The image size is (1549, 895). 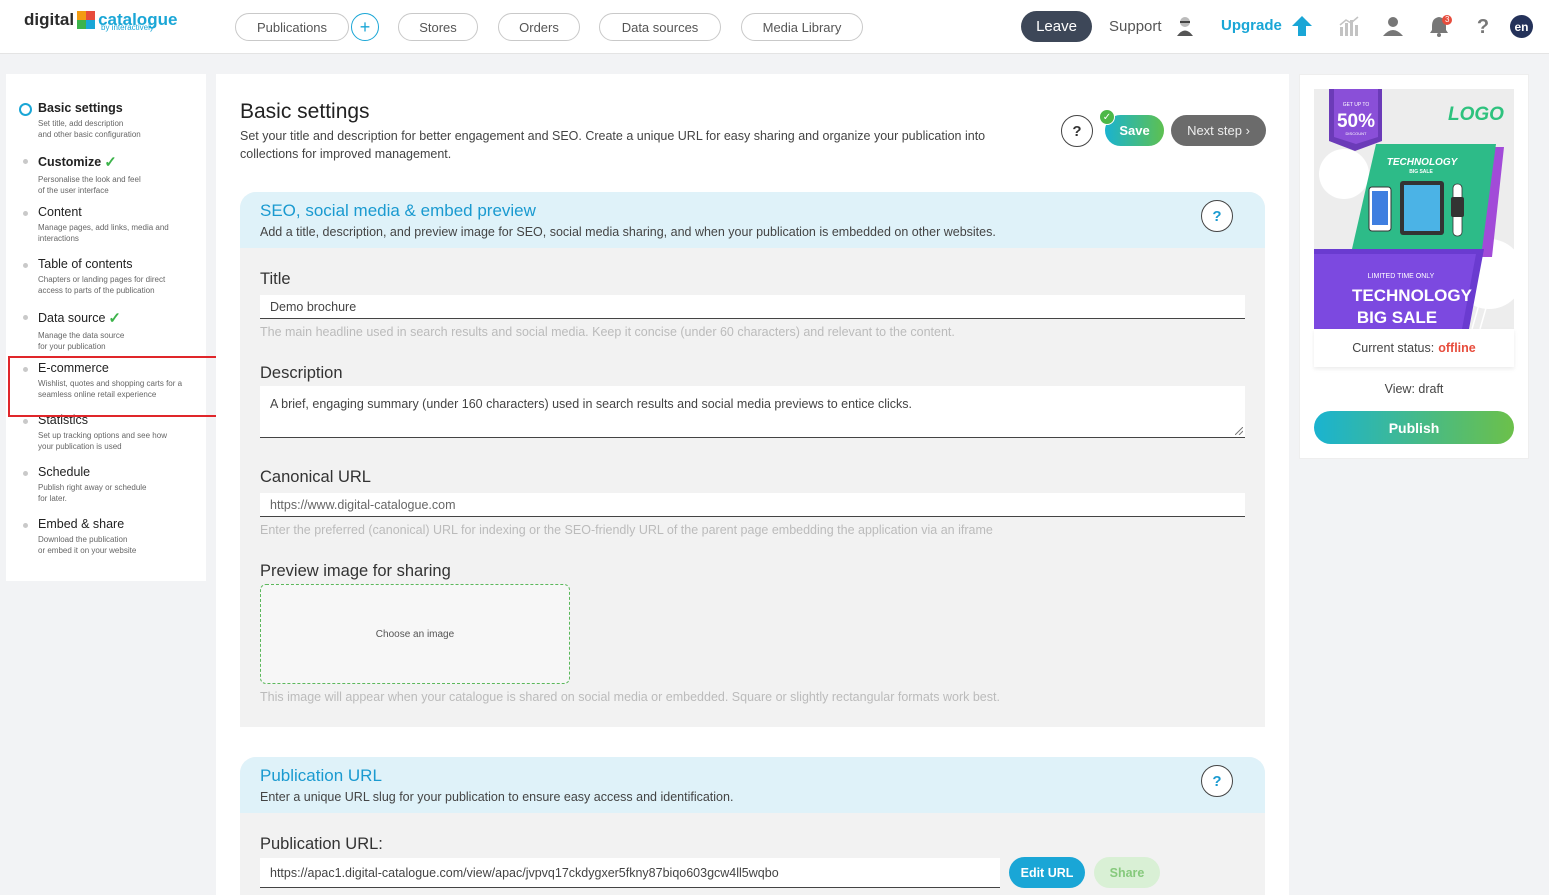 I want to click on title-input: Demo brochure, so click(x=752, y=307).